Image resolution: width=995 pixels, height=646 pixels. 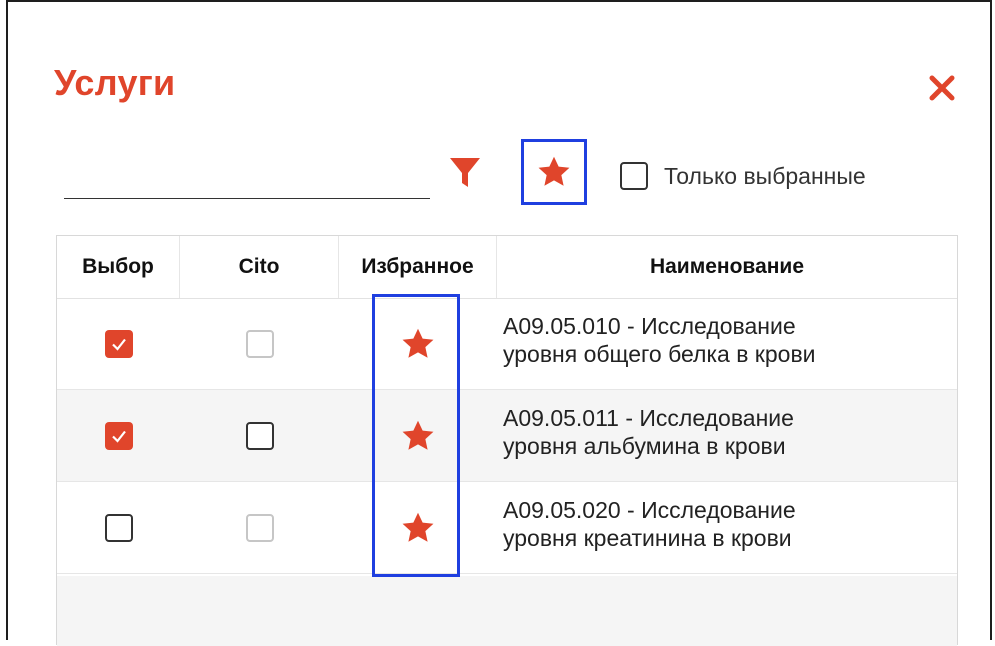 I want to click on service-name-line1: A09.05.020 - Исследование, so click(x=649, y=510).